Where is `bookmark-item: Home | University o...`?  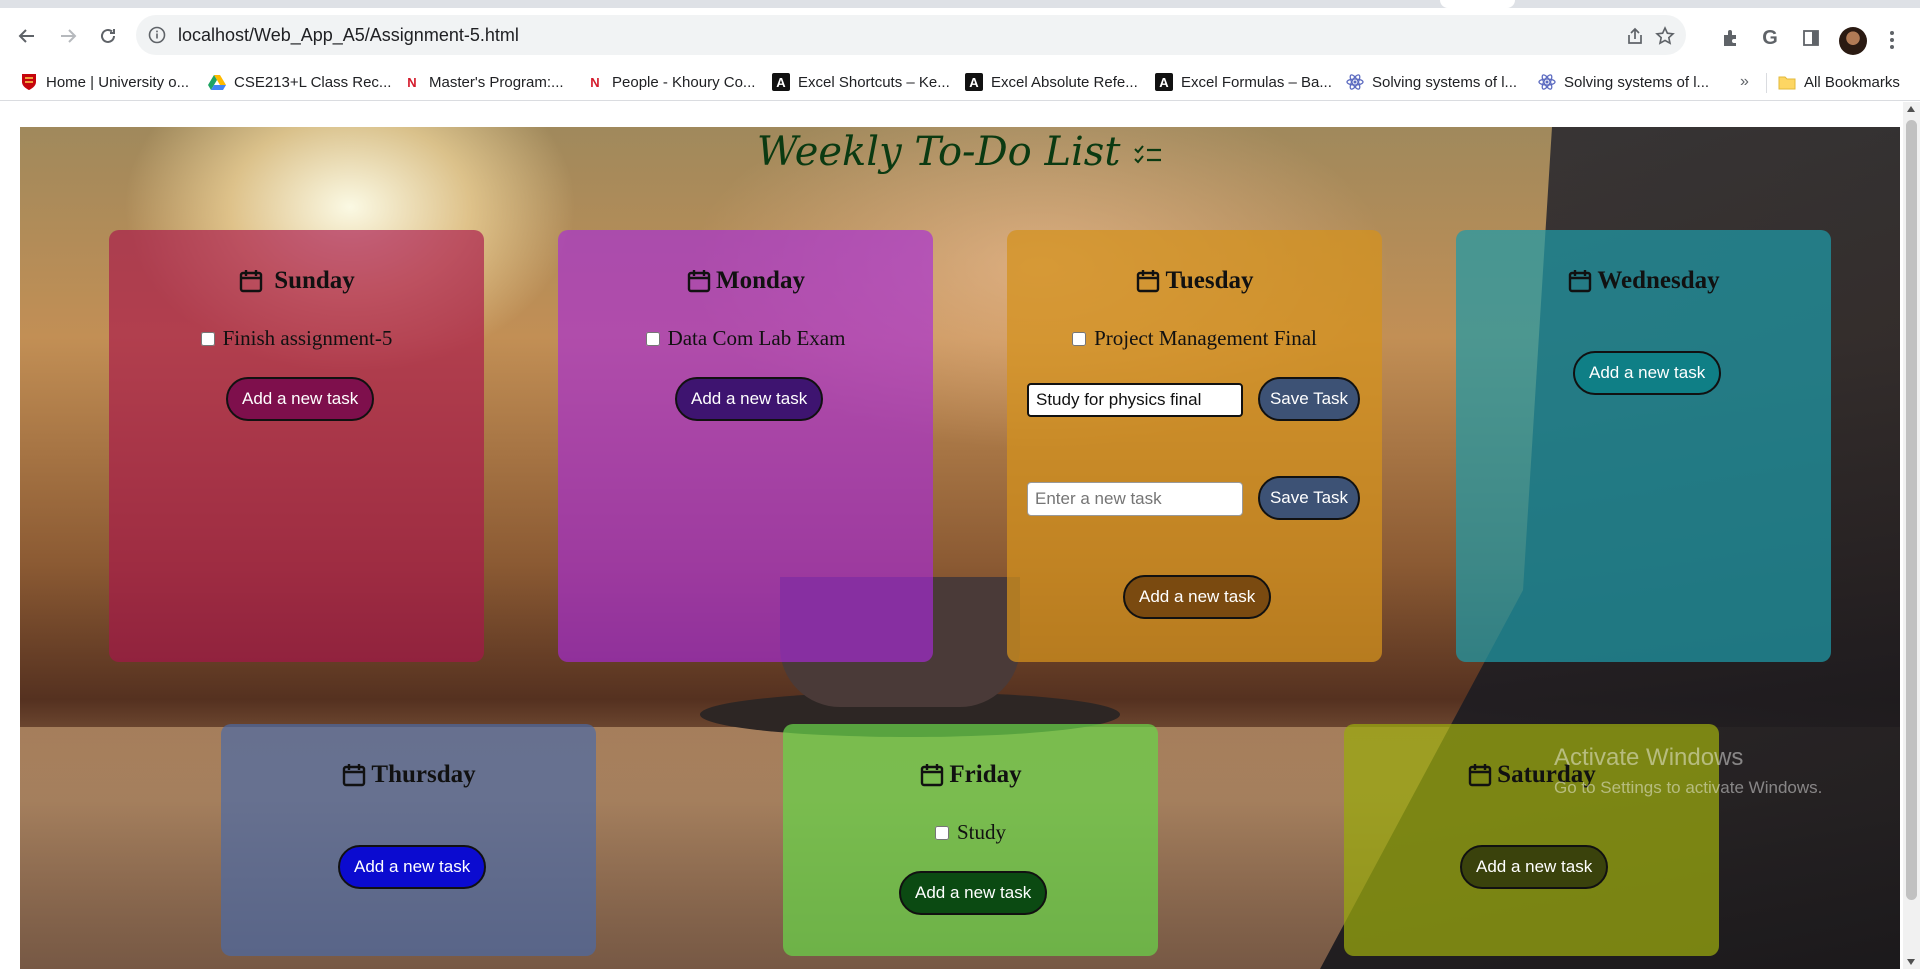 bookmark-item: Home | University o... is located at coordinates (104, 82).